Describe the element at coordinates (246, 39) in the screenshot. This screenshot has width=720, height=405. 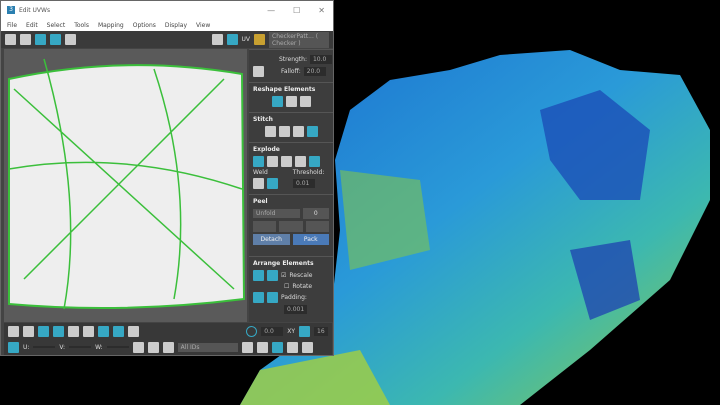
I see `uv-label: UV` at that location.